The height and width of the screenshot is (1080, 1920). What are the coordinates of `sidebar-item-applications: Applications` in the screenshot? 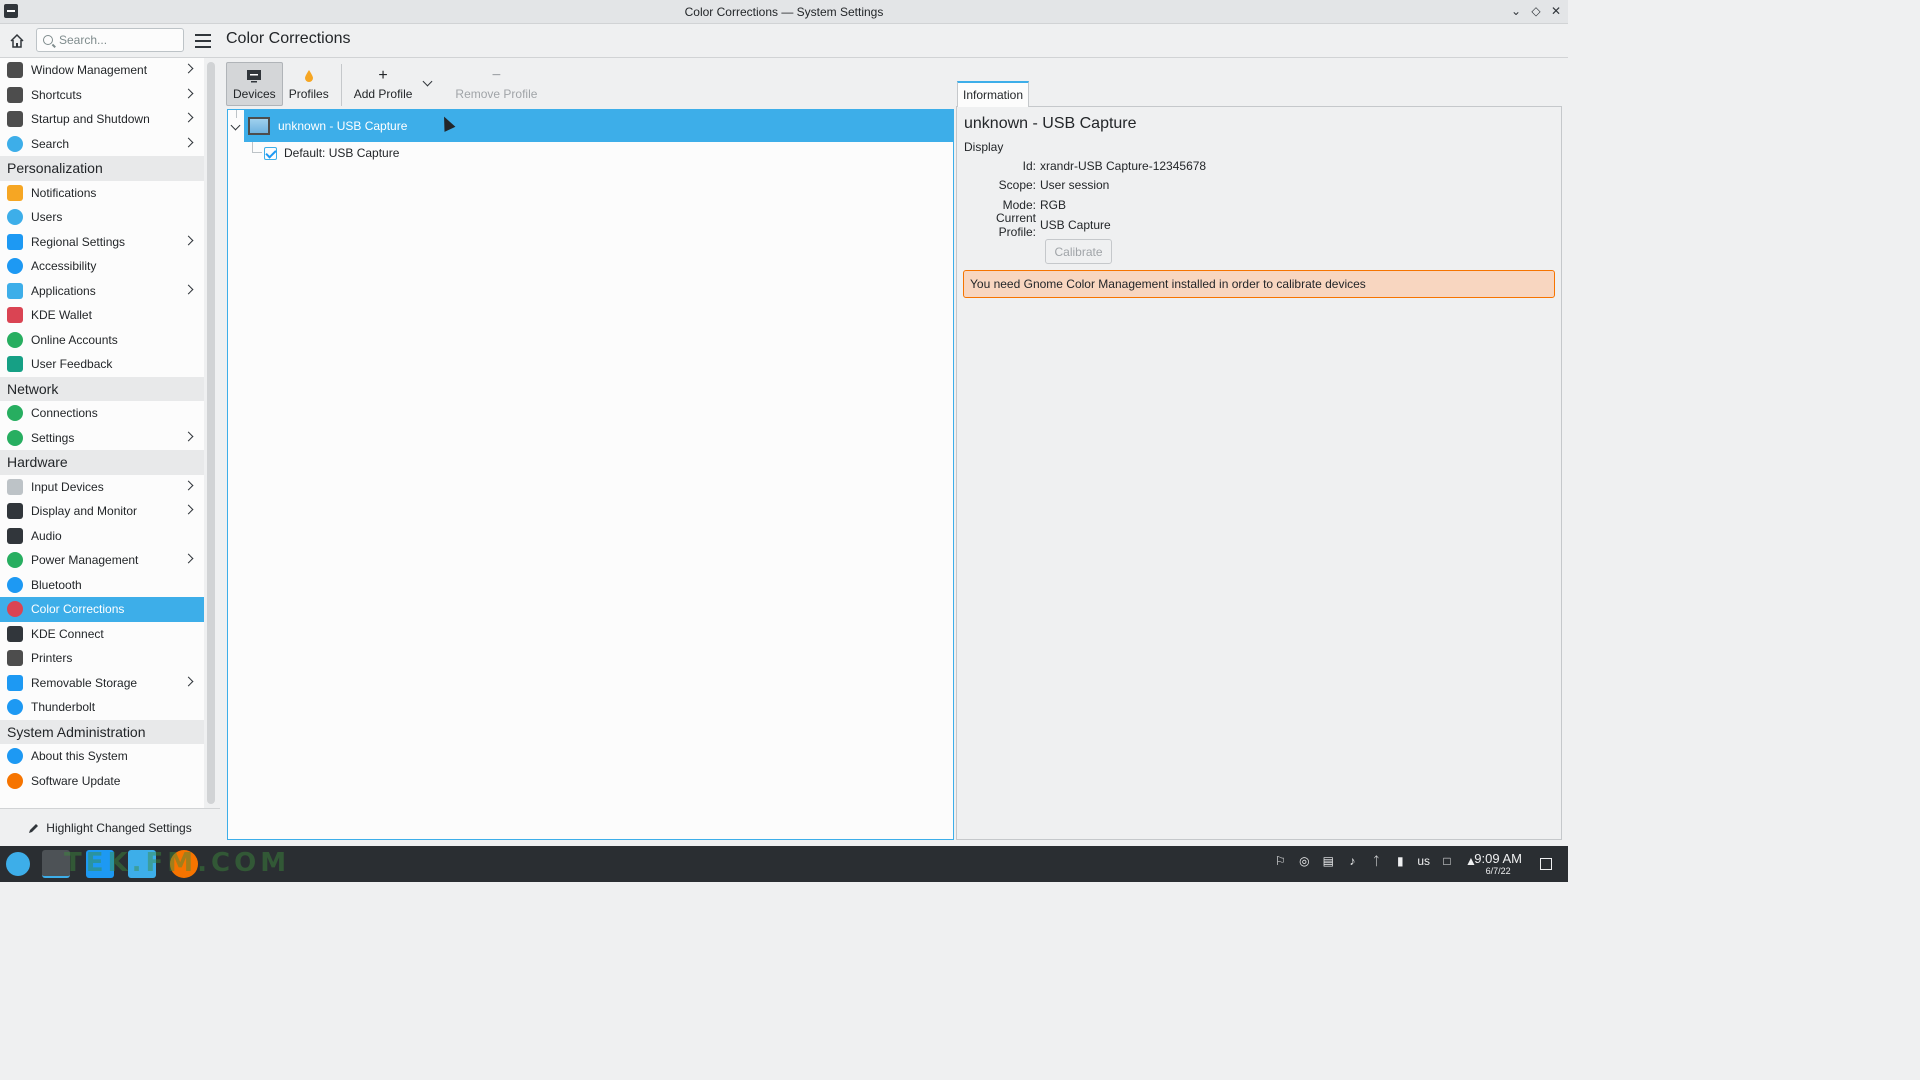 It's located at (102, 291).